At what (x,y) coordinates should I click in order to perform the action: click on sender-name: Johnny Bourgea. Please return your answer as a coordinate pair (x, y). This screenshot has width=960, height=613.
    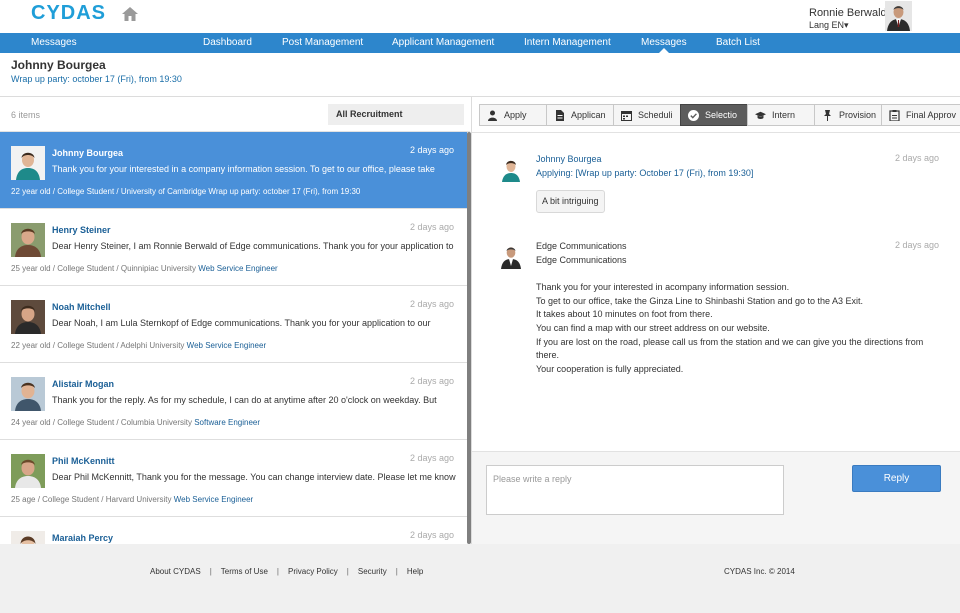
    Looking at the image, I should click on (88, 153).